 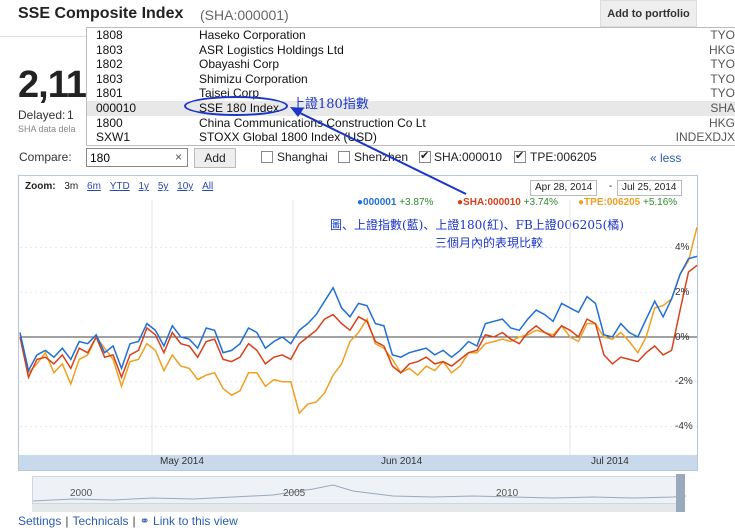 What do you see at coordinates (100, 521) in the screenshot?
I see `technicals-link: Technicals` at bounding box center [100, 521].